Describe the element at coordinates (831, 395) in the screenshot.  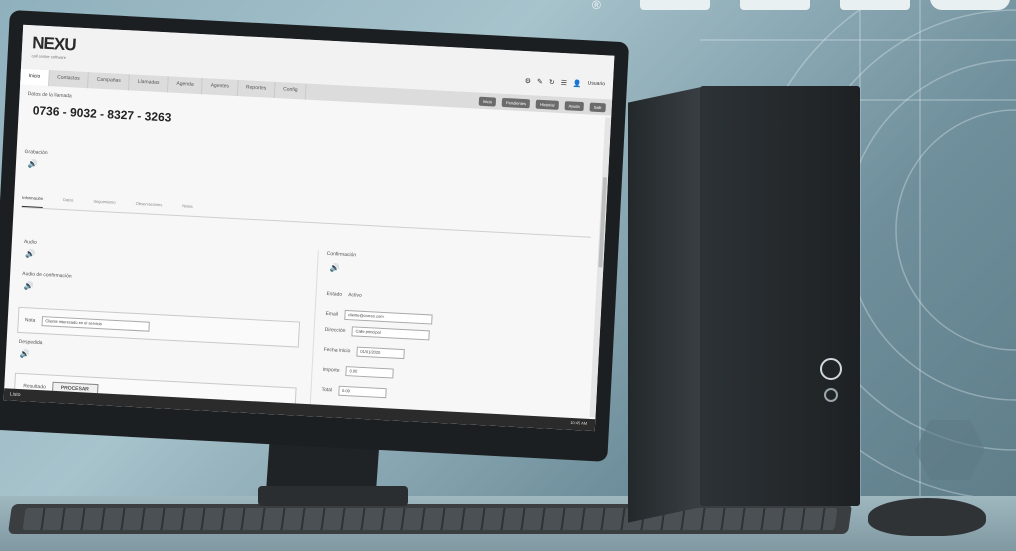
I see `led-indicator-icon` at that location.